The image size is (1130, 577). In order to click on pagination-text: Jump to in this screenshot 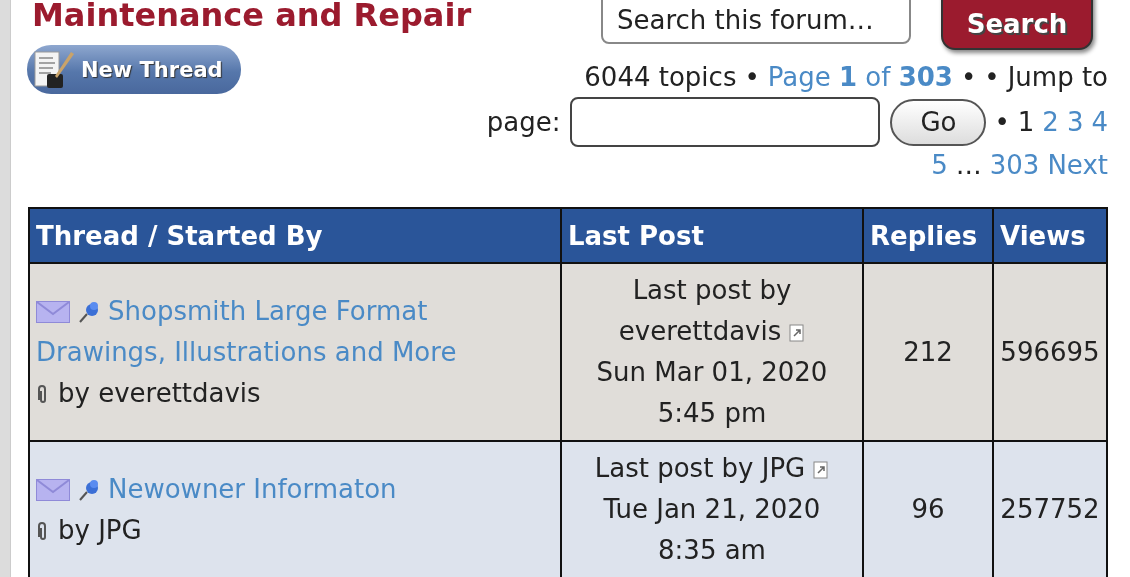, I will do `click(1057, 77)`.